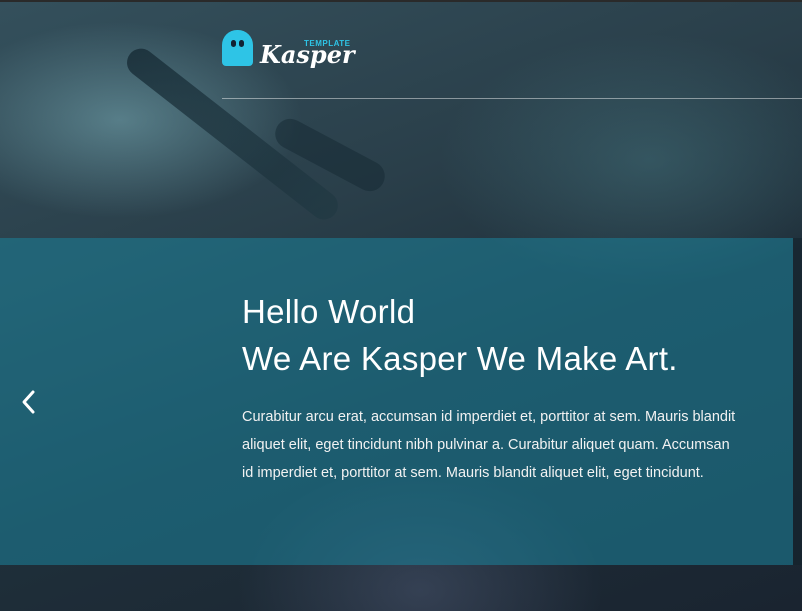 The height and width of the screenshot is (611, 802). Describe the element at coordinates (237, 48) in the screenshot. I see `ghost-icon` at that location.